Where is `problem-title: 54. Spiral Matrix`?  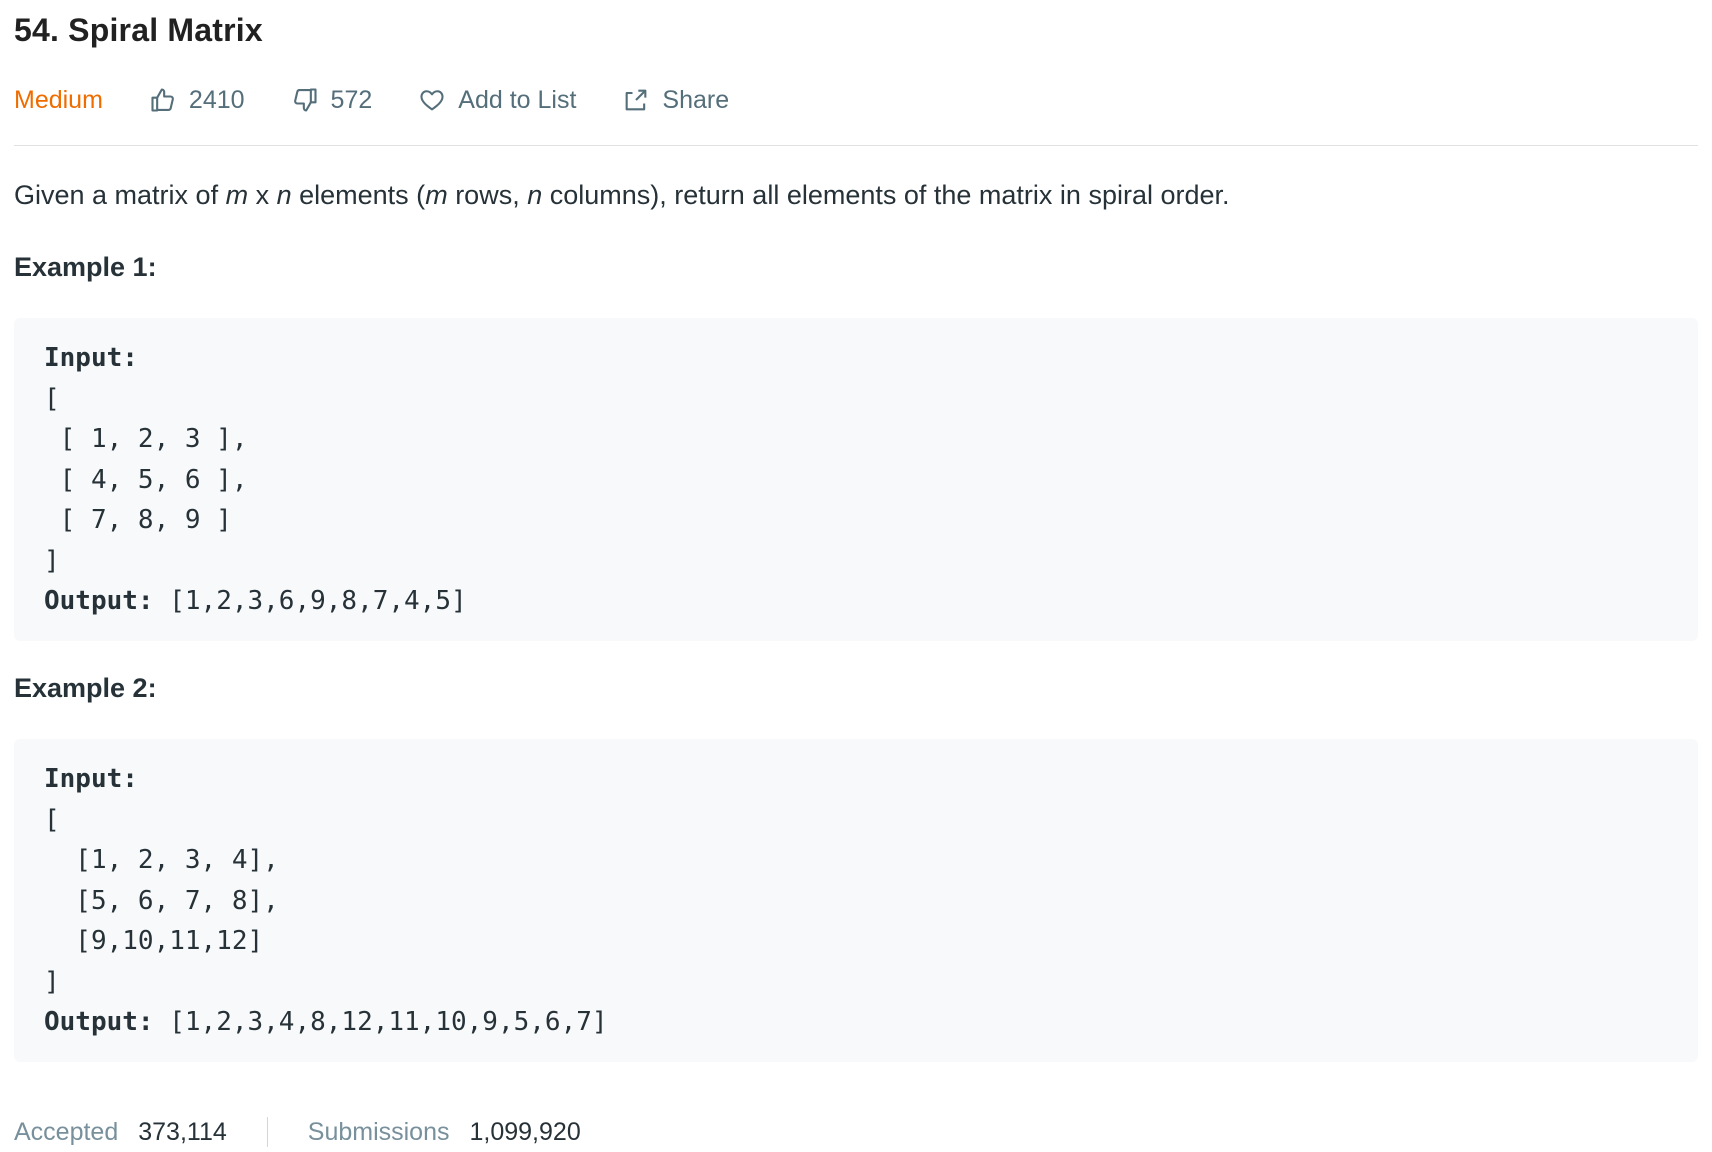
problem-title: 54. Spiral Matrix is located at coordinates (138, 30).